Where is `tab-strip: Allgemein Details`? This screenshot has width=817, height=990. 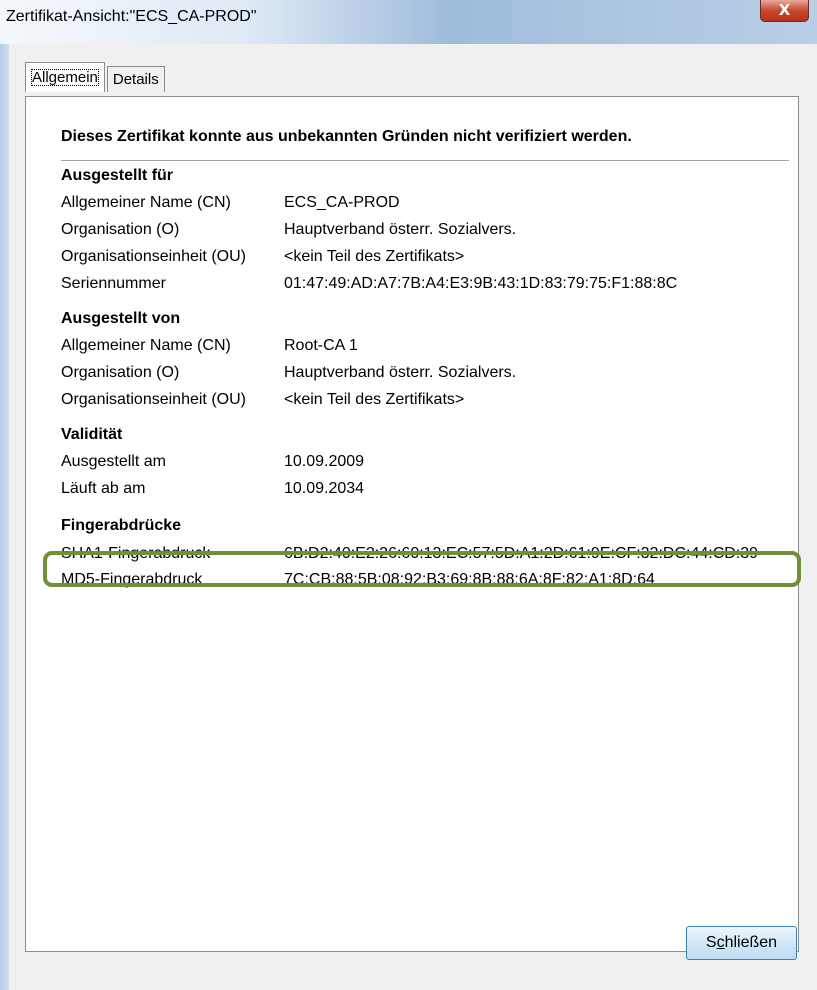 tab-strip: Allgemein Details is located at coordinates (96, 78).